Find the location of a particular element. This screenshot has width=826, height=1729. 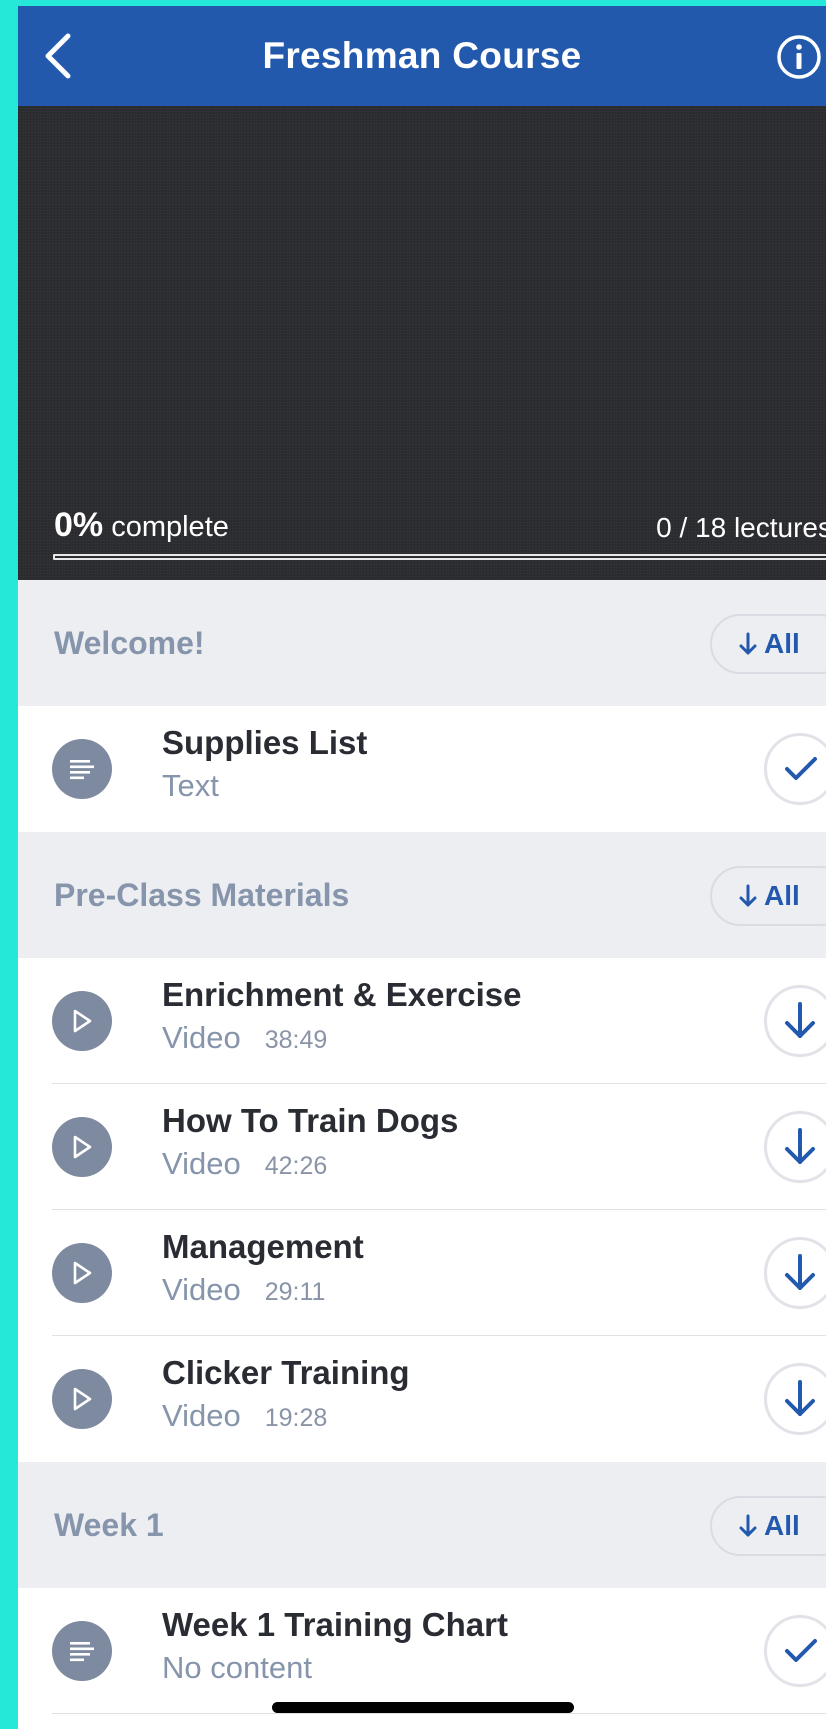

section-title: Week 1 is located at coordinates (109, 1524).